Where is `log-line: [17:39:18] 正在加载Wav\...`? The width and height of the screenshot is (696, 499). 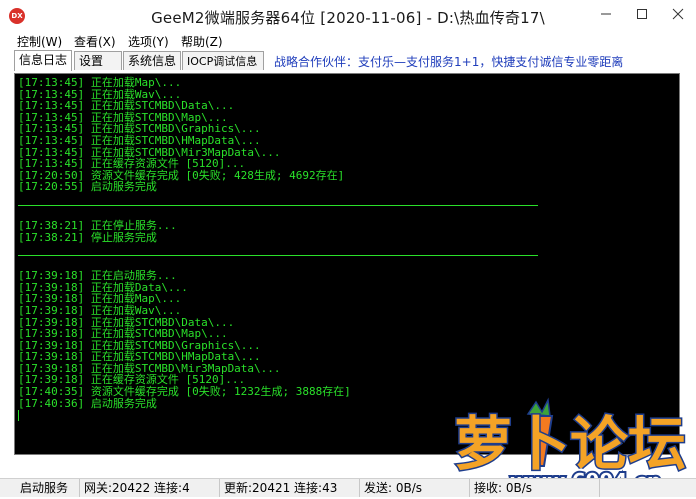
log-line: [17:39:18] 正在加载Wav\... is located at coordinates (100, 310).